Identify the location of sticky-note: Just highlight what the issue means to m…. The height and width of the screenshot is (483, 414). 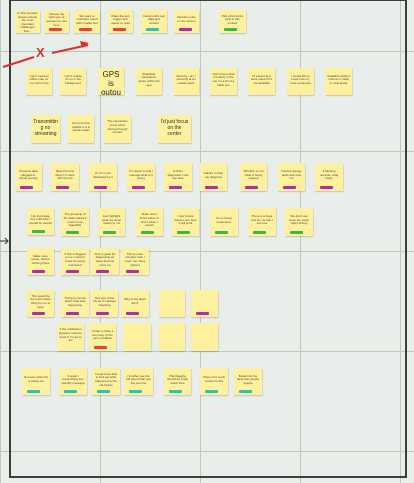
(111, 222).